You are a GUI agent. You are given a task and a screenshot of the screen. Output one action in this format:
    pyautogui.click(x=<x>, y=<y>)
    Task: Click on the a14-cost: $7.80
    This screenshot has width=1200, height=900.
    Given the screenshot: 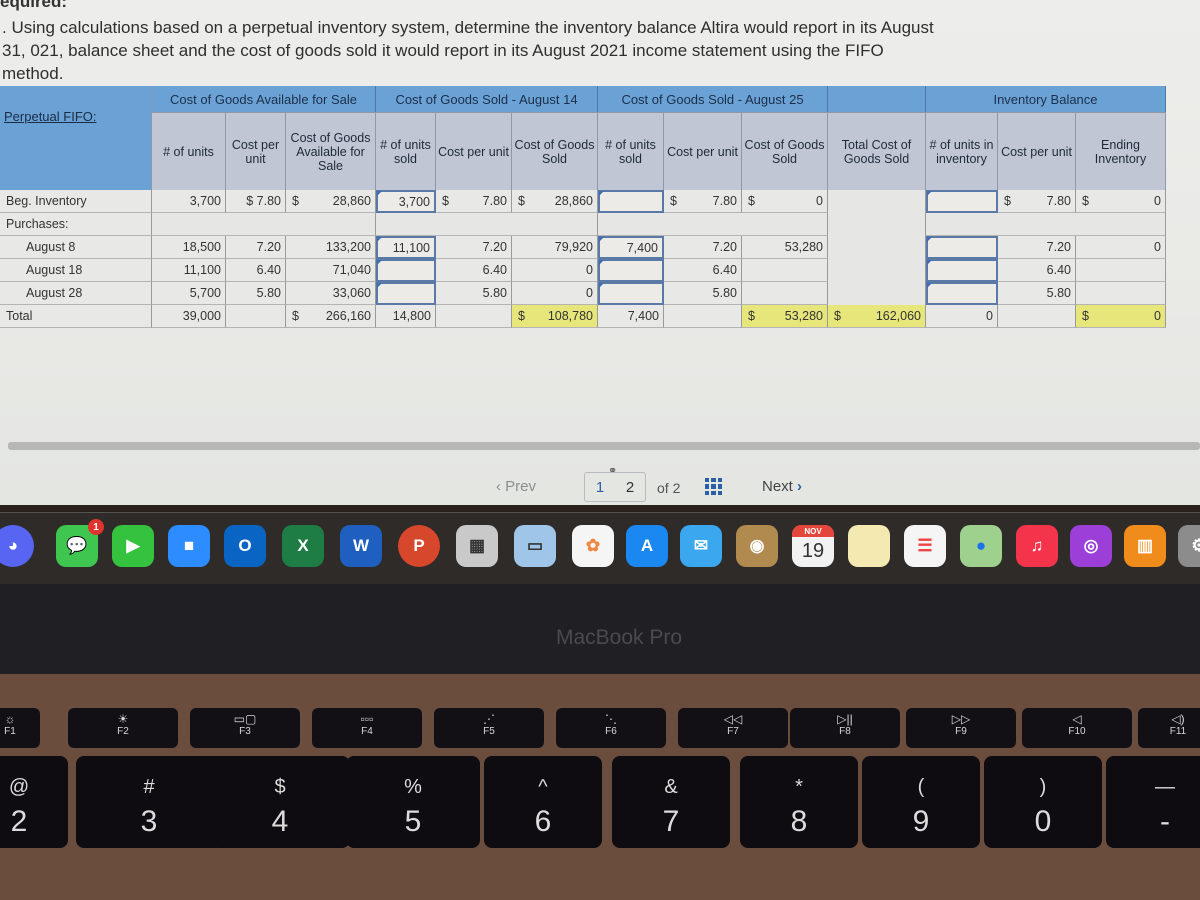 What is the action you would take?
    pyautogui.click(x=474, y=201)
    